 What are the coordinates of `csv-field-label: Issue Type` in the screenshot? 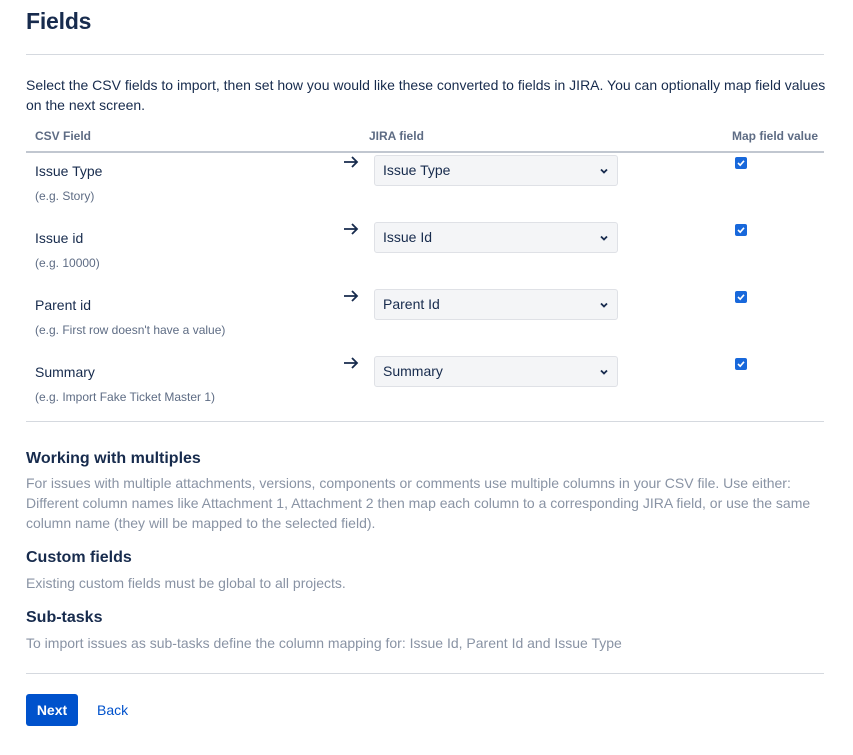 It's located at (69, 171).